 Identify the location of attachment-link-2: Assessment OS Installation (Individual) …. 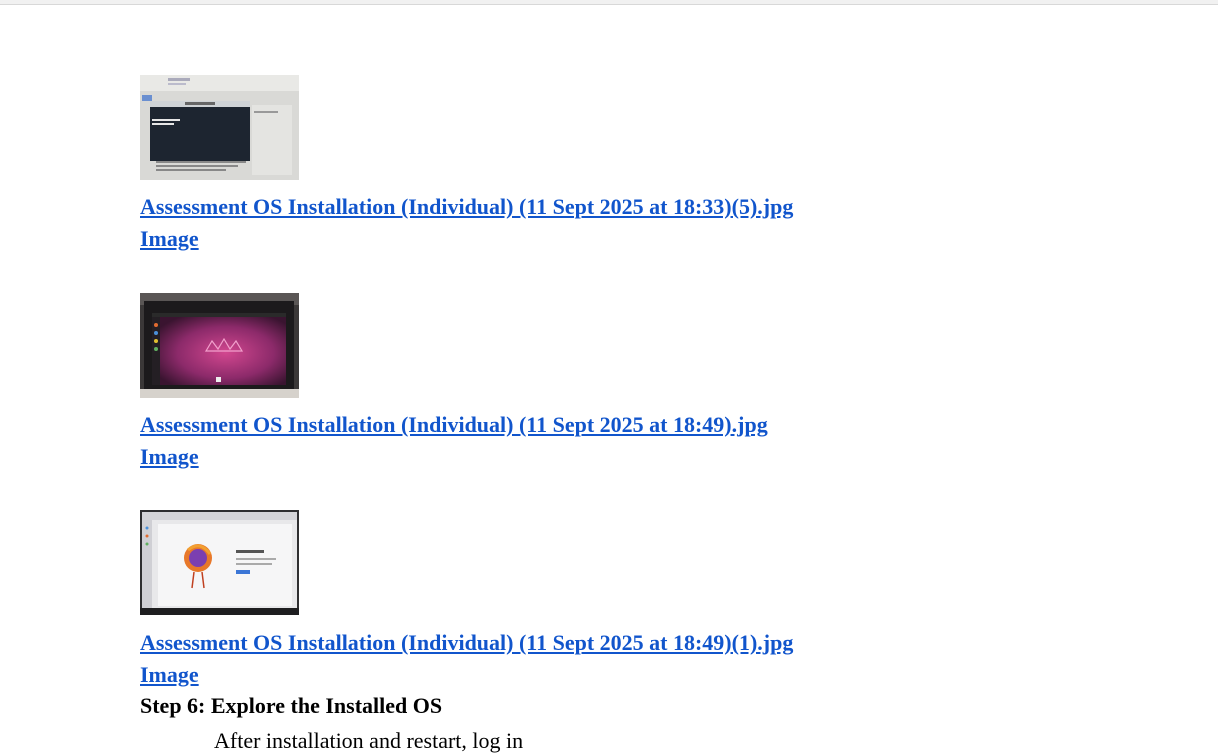
(454, 425).